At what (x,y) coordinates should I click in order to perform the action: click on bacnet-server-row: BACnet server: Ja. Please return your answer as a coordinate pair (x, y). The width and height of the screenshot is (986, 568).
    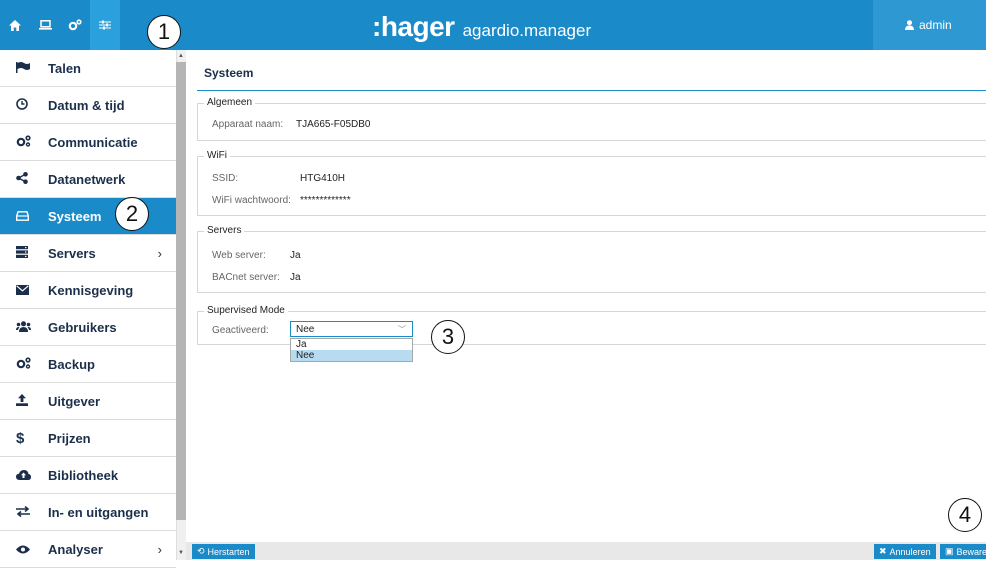
    Looking at the image, I should click on (256, 277).